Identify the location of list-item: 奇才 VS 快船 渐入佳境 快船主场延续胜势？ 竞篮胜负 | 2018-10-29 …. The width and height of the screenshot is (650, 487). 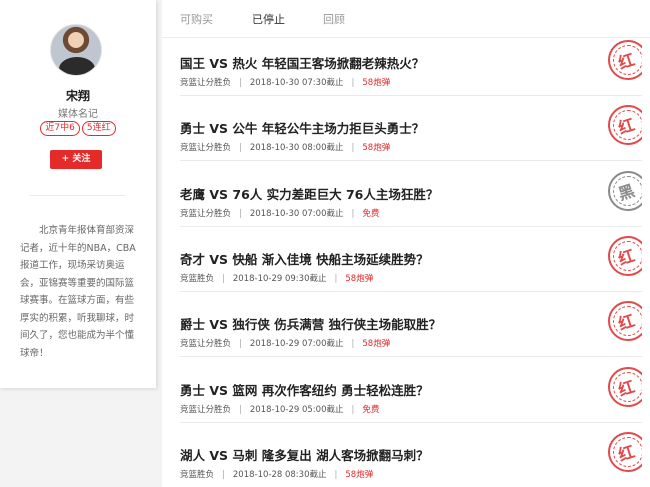
(411, 263).